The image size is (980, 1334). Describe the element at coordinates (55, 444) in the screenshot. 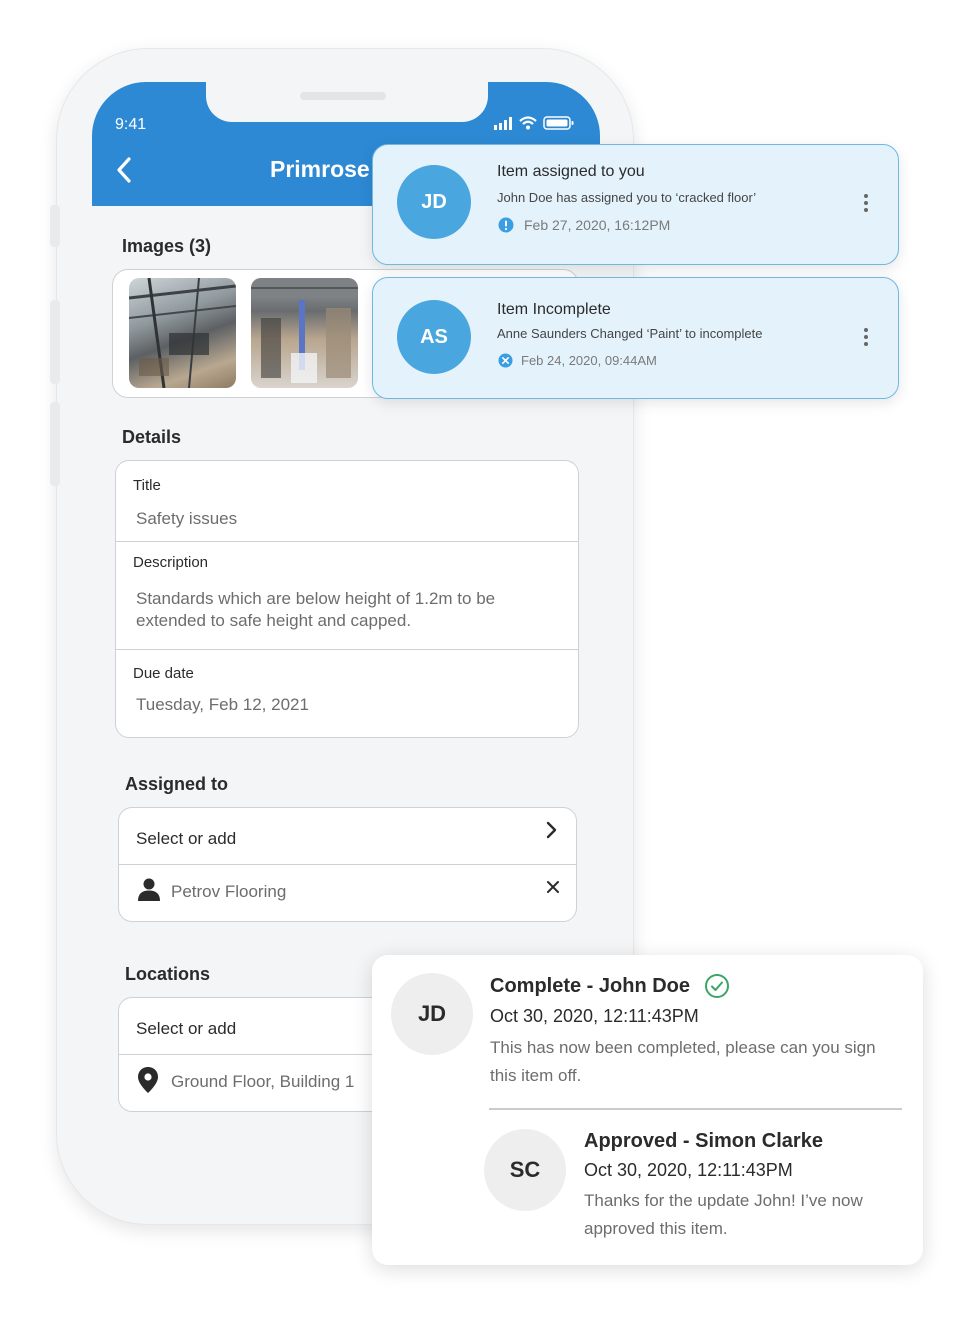

I see `phone-volume-down` at that location.